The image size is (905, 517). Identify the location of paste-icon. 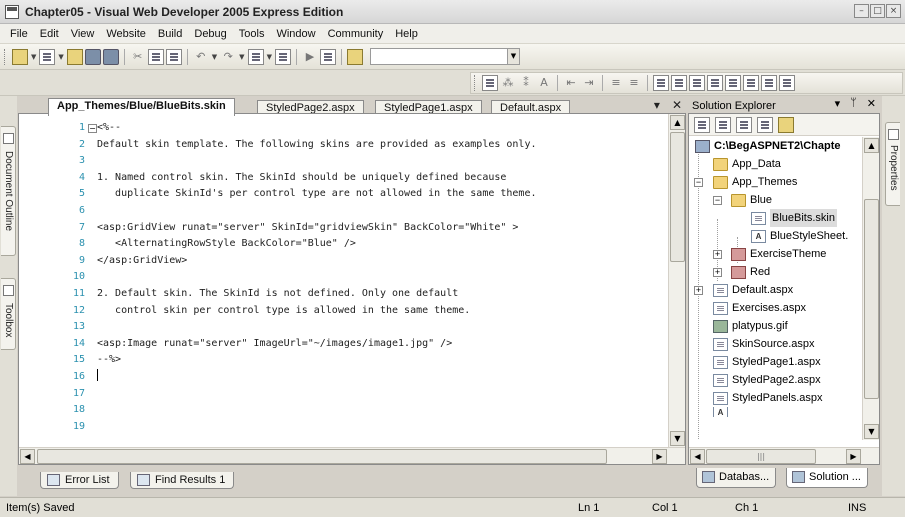
(173, 56).